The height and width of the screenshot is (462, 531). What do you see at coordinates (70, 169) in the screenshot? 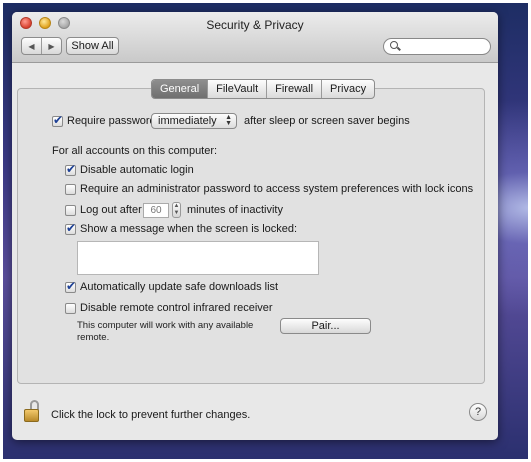
I see `disable-auto-login-checkbox` at bounding box center [70, 169].